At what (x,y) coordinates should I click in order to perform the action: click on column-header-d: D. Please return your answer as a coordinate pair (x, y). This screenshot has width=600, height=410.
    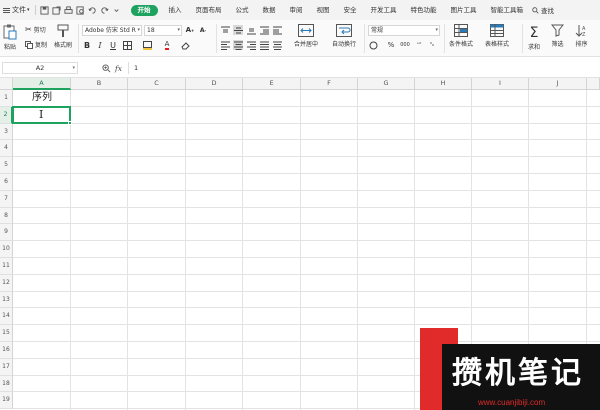
    Looking at the image, I should click on (214, 84).